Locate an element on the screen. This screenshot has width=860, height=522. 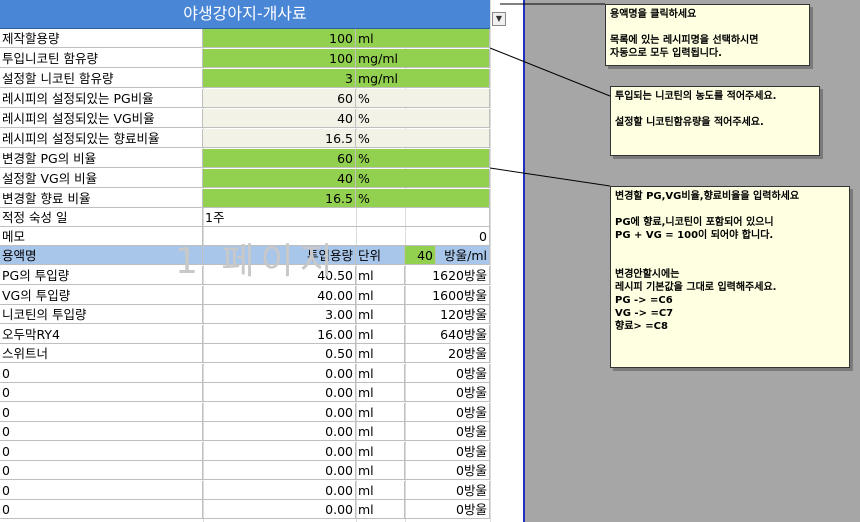
comment-note: 투입되는 니코틴의 농도를 적어주세요. 설정할 니코틴함유량을 적어주세요. is located at coordinates (715, 121).